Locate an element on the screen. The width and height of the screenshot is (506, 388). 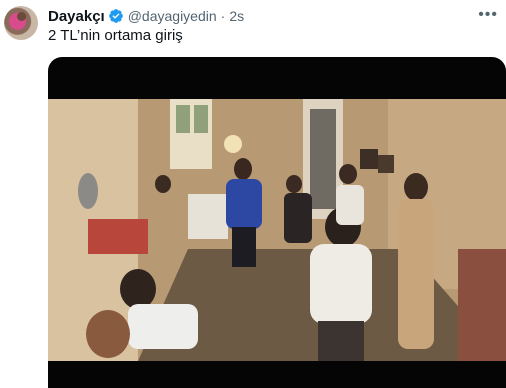
author-name: Dayakçı is located at coordinates (76, 16).